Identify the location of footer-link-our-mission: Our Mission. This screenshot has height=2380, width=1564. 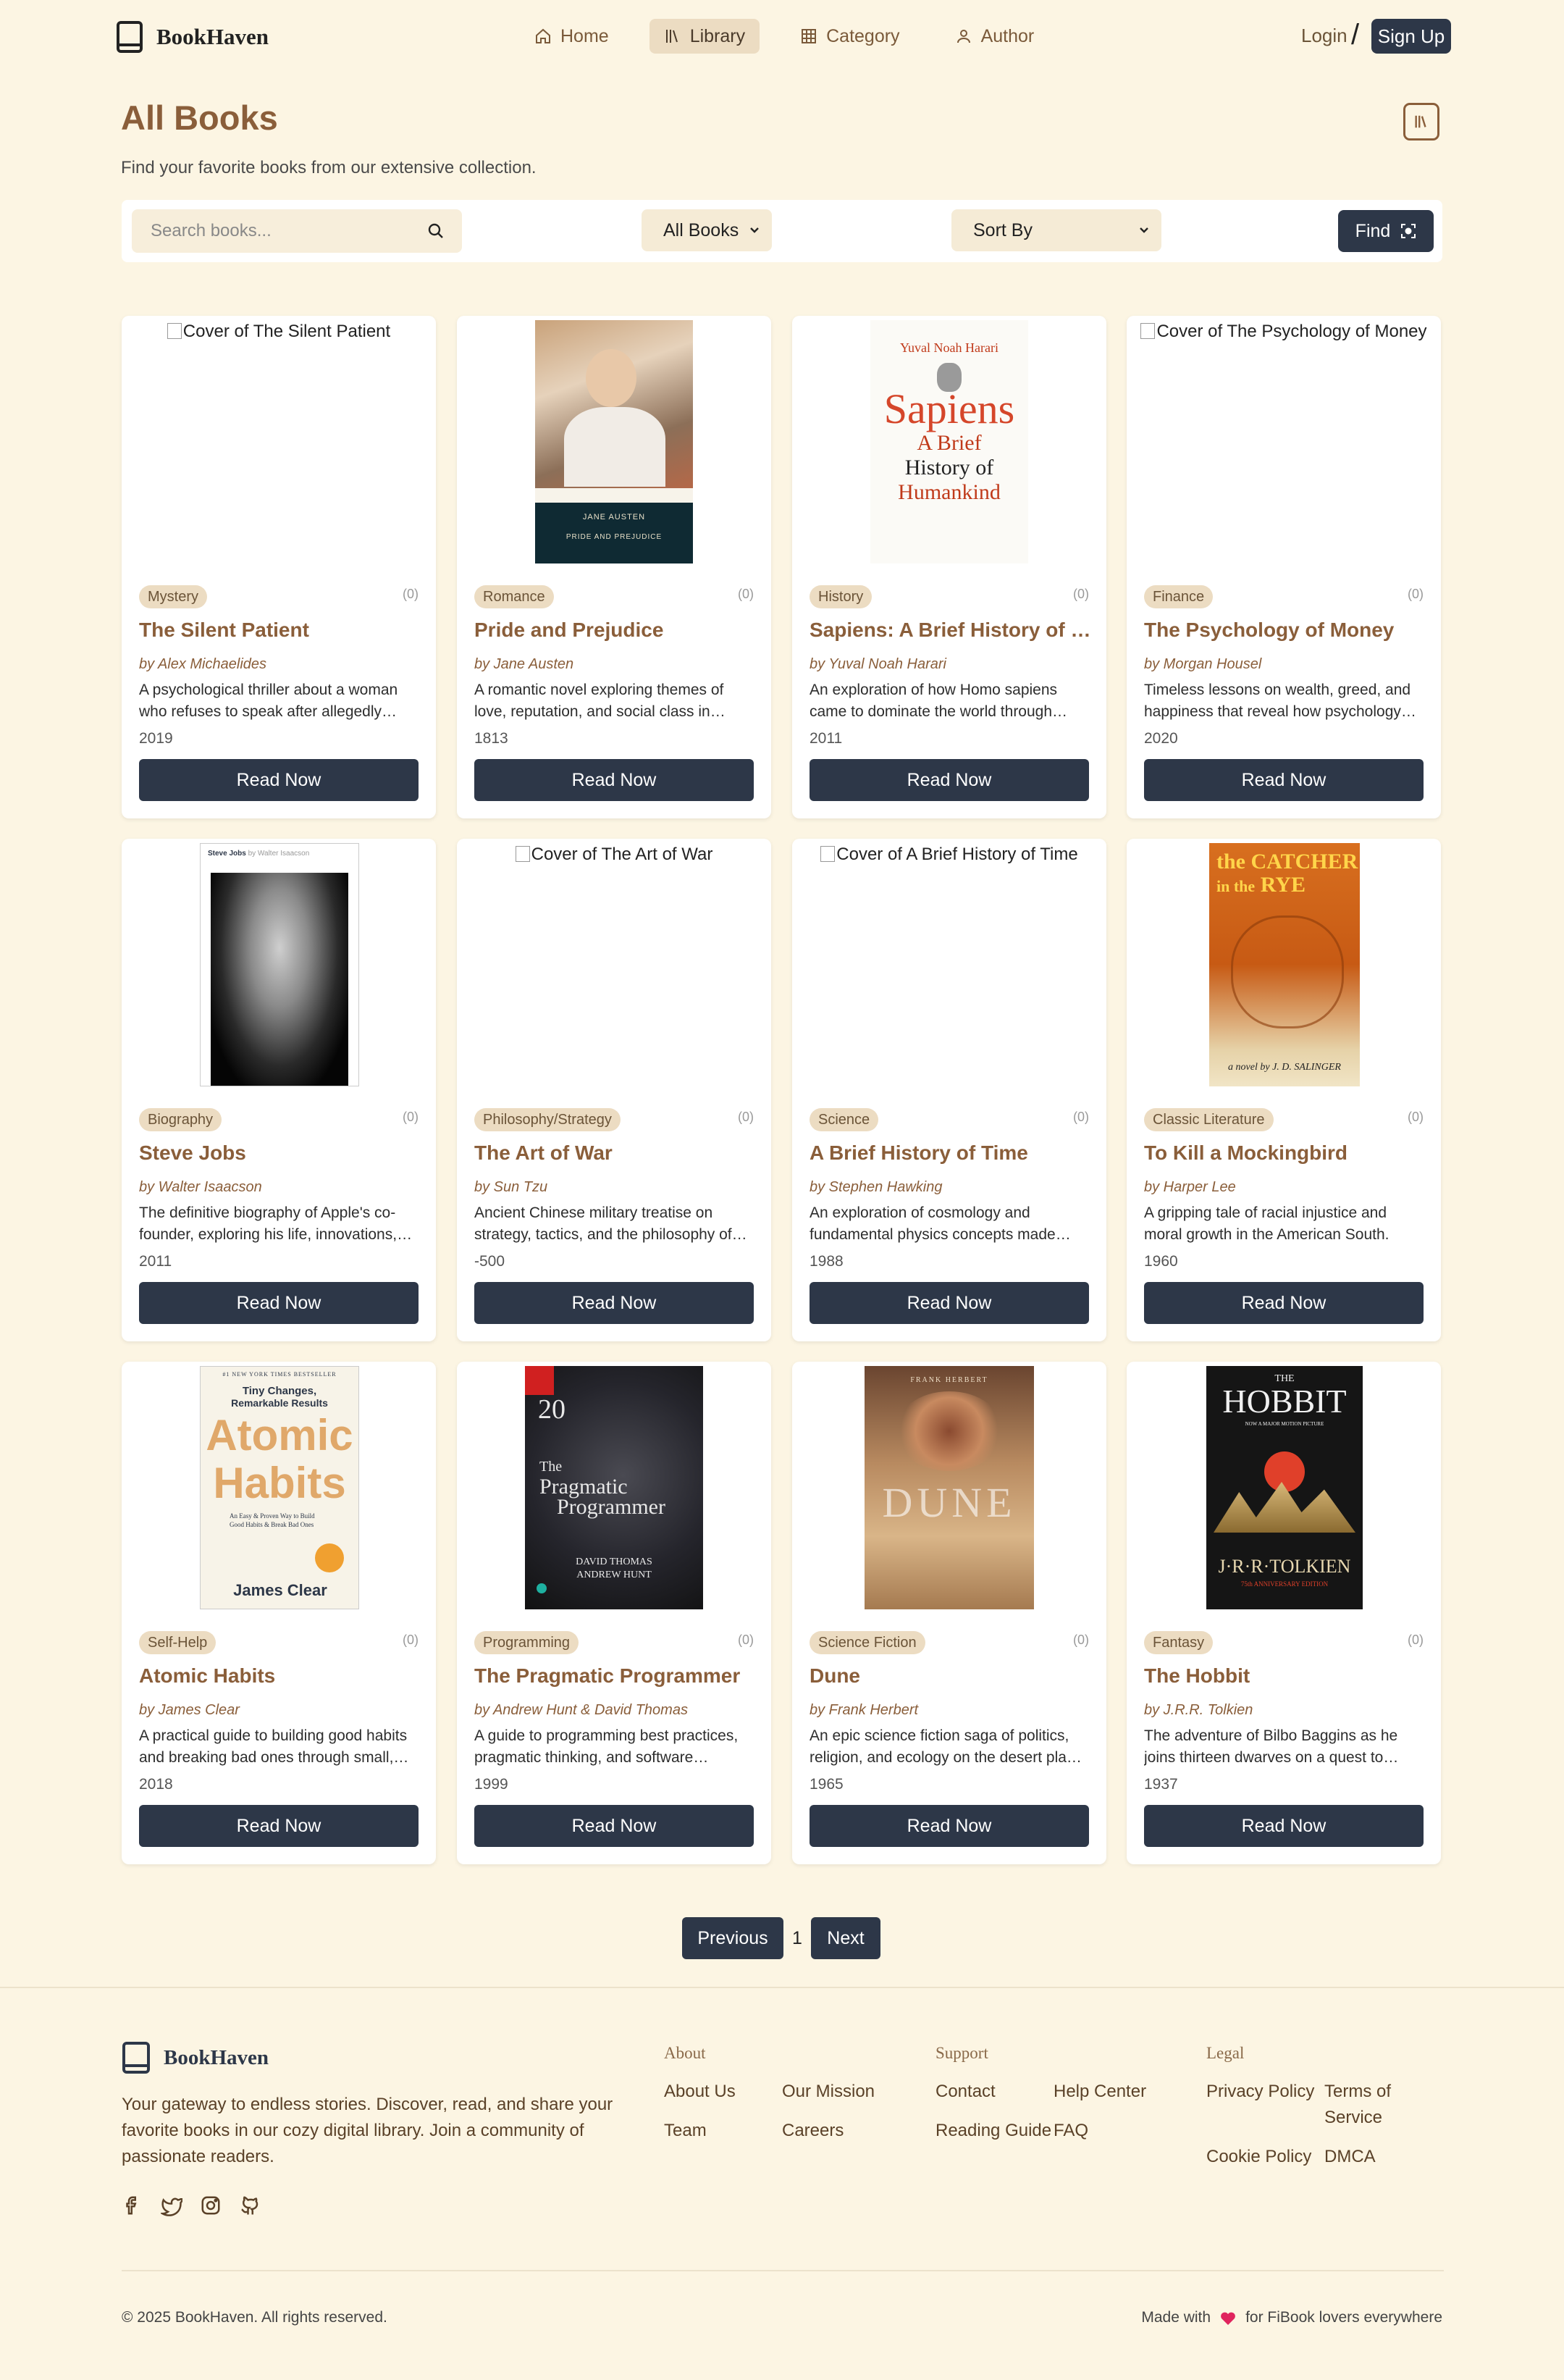
(828, 2092).